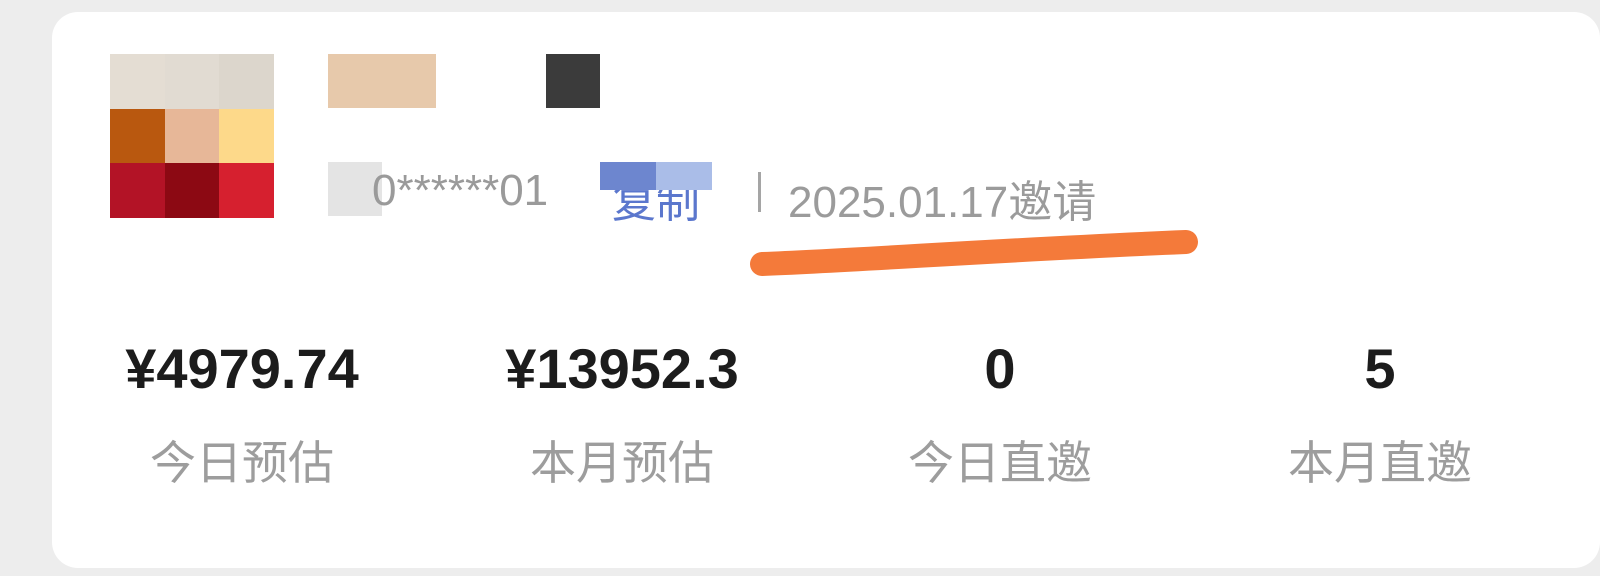  What do you see at coordinates (622, 463) in the screenshot?
I see `stat-label: 本月预估` at bounding box center [622, 463].